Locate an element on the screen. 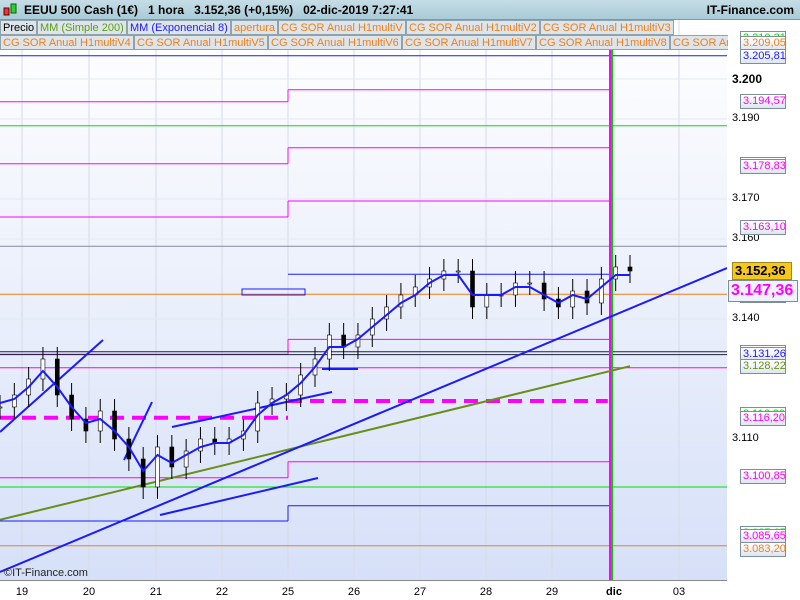  price-tick-label: 3.110 is located at coordinates (745, 438).